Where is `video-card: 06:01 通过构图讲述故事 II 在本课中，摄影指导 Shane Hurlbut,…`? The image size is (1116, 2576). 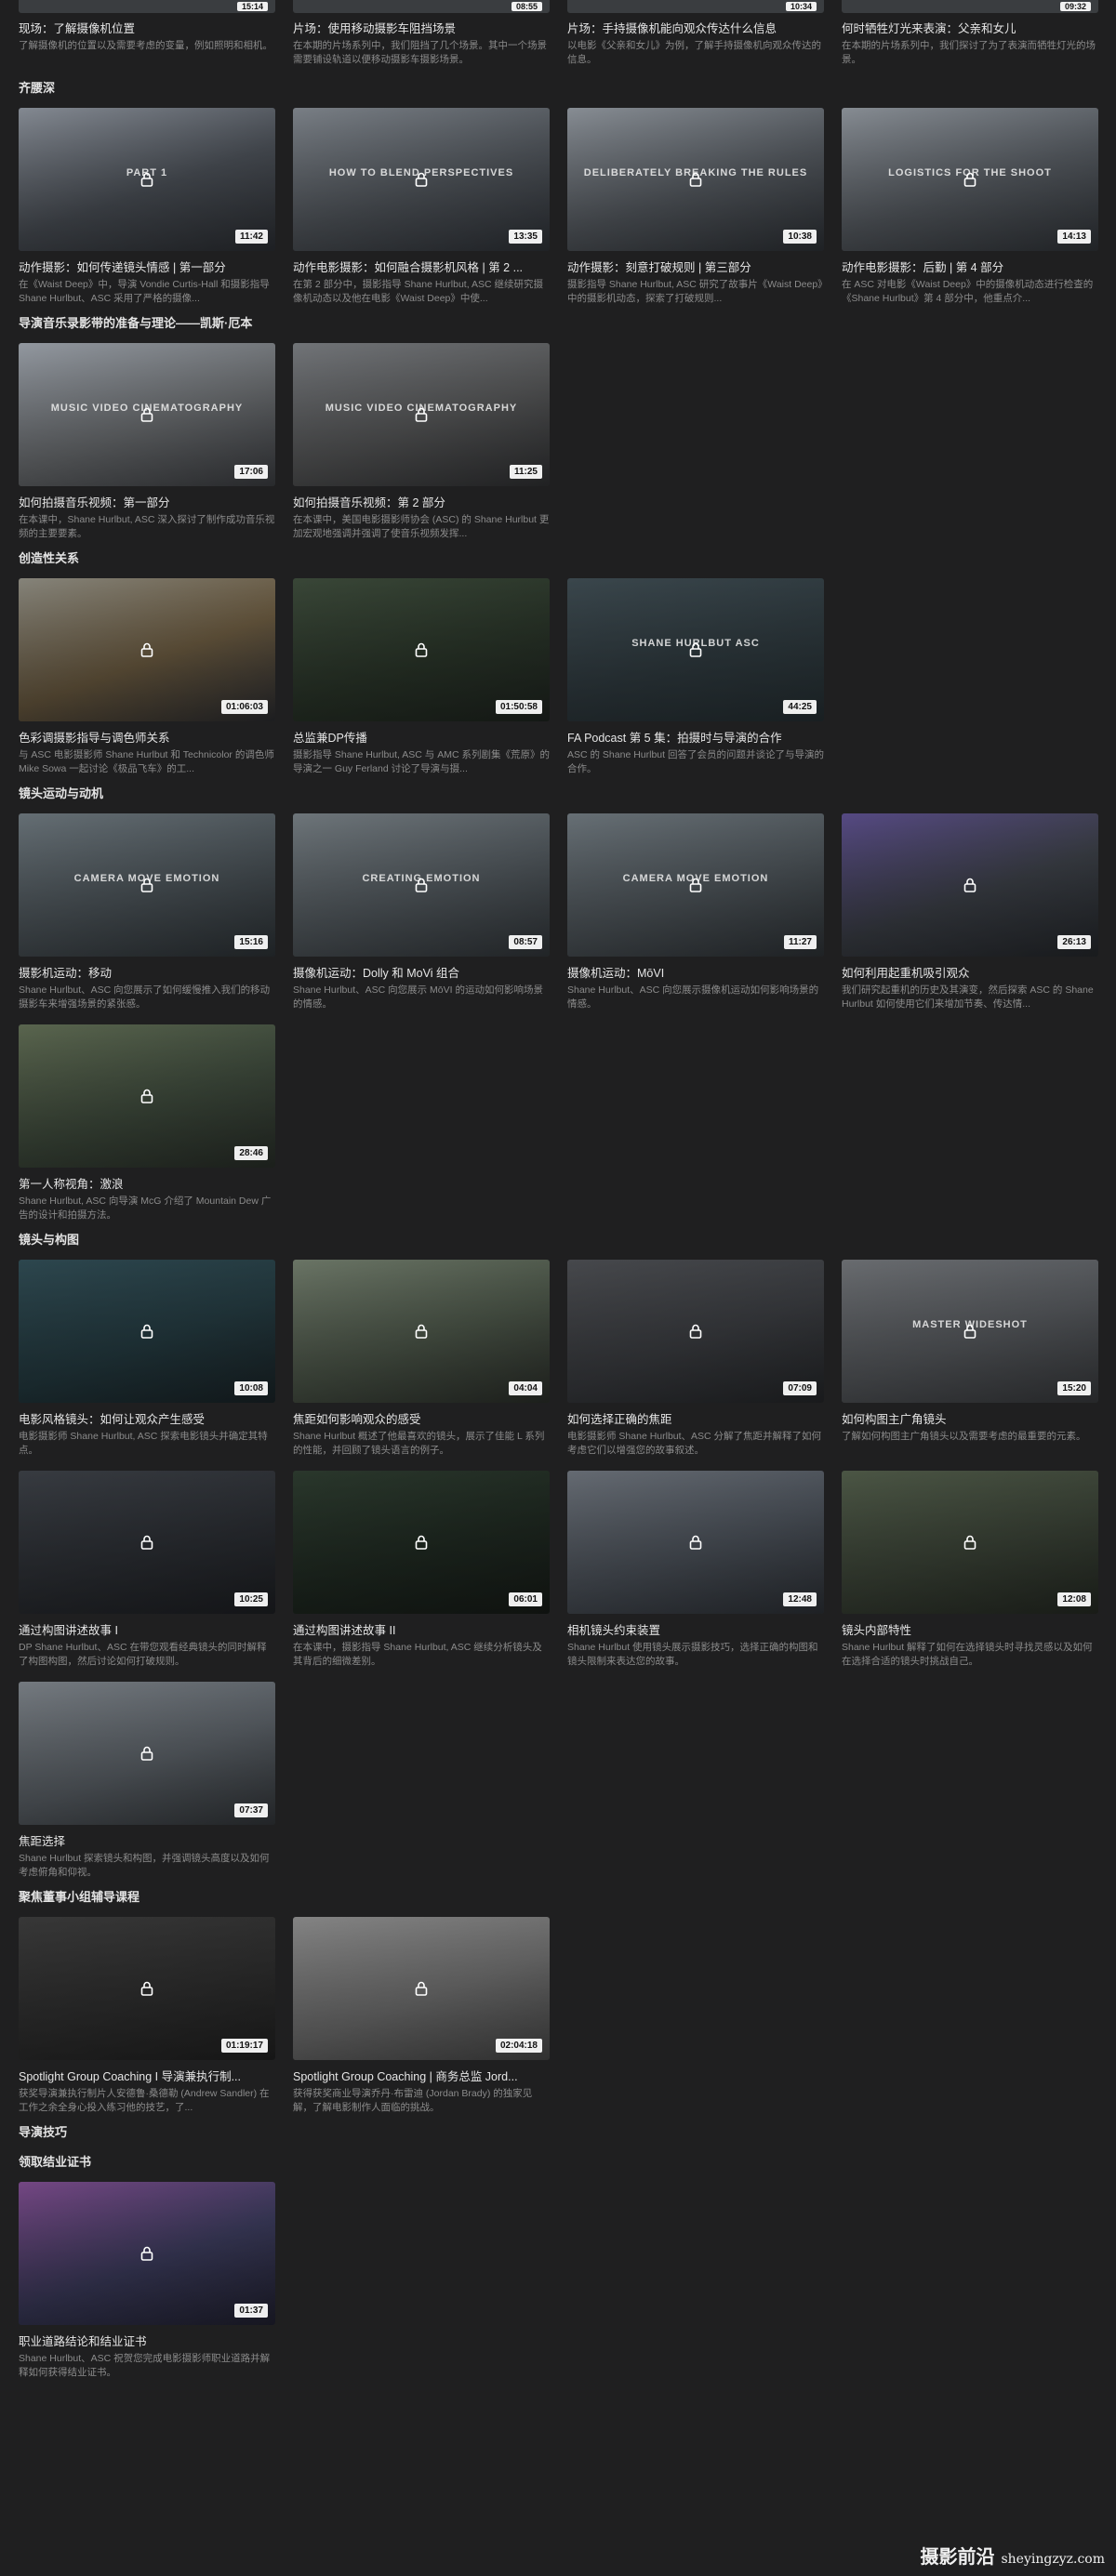
video-card: 06:01 通过构图讲述故事 II 在本课中，摄影指导 Shane Hurlbut,… is located at coordinates (421, 1570).